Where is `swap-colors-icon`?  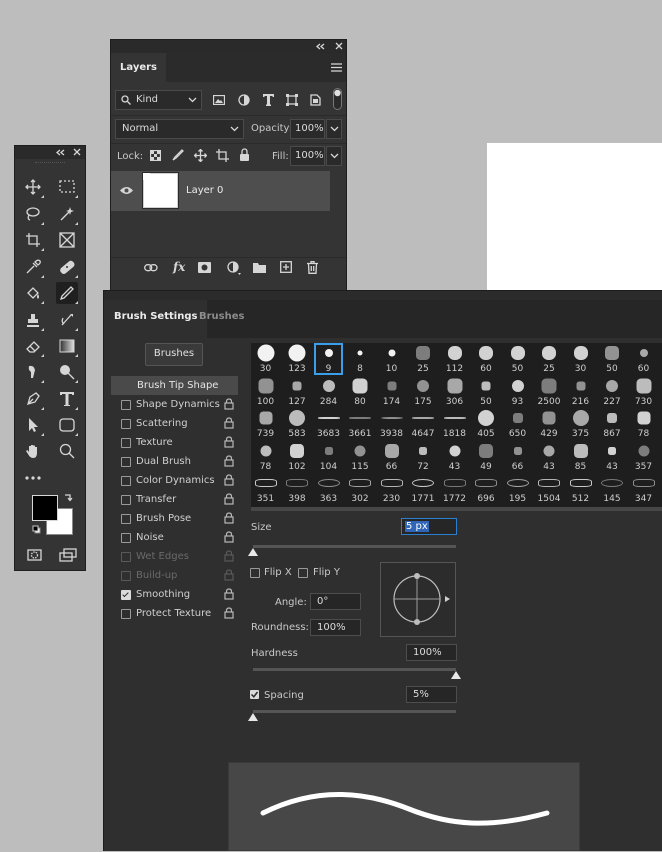 swap-colors-icon is located at coordinates (68, 498).